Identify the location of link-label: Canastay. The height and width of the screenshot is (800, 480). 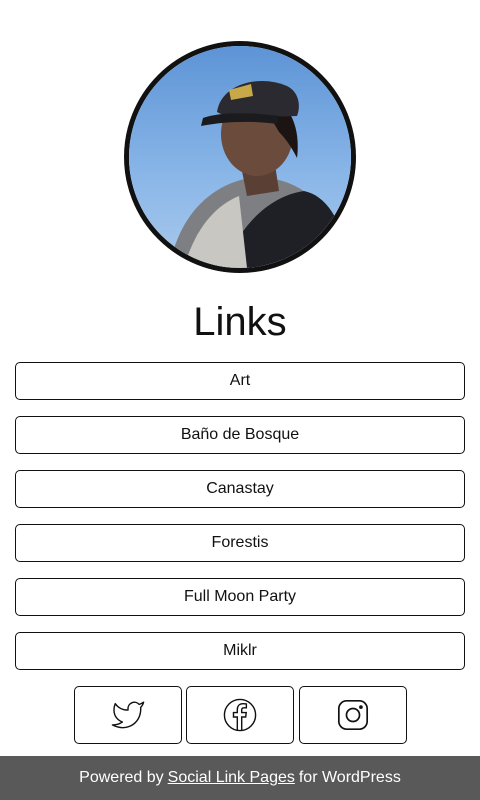
(240, 488).